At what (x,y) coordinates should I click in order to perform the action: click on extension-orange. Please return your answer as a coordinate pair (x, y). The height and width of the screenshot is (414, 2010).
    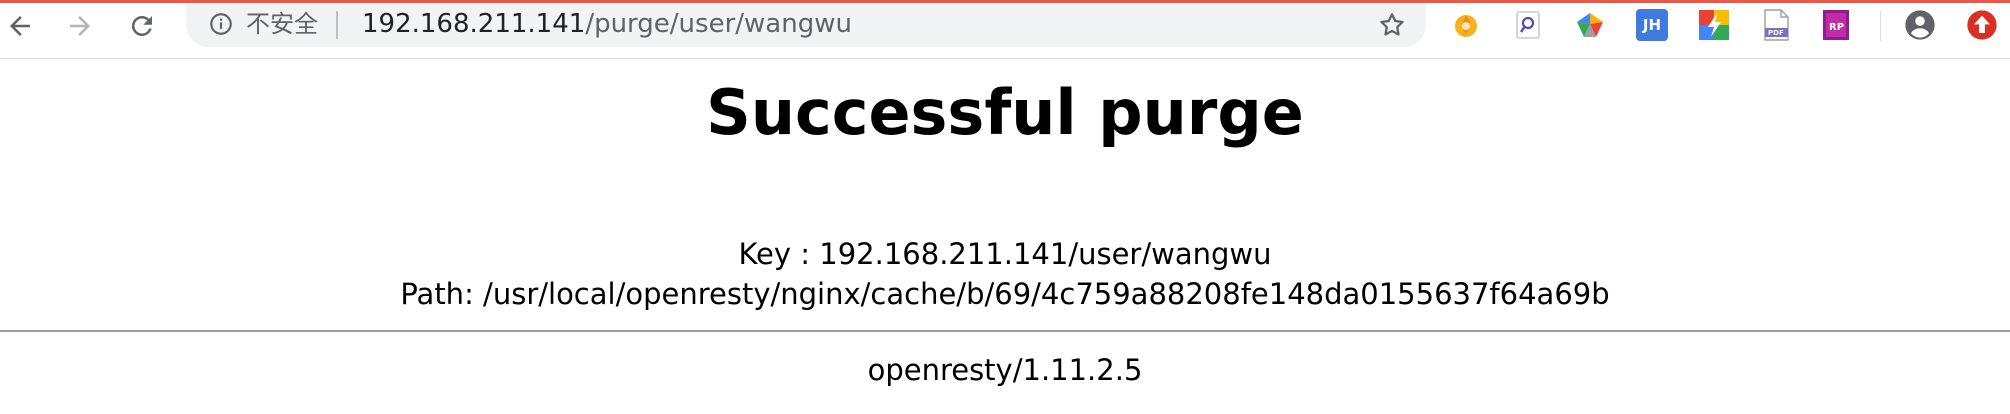
    Looking at the image, I should click on (1466, 25).